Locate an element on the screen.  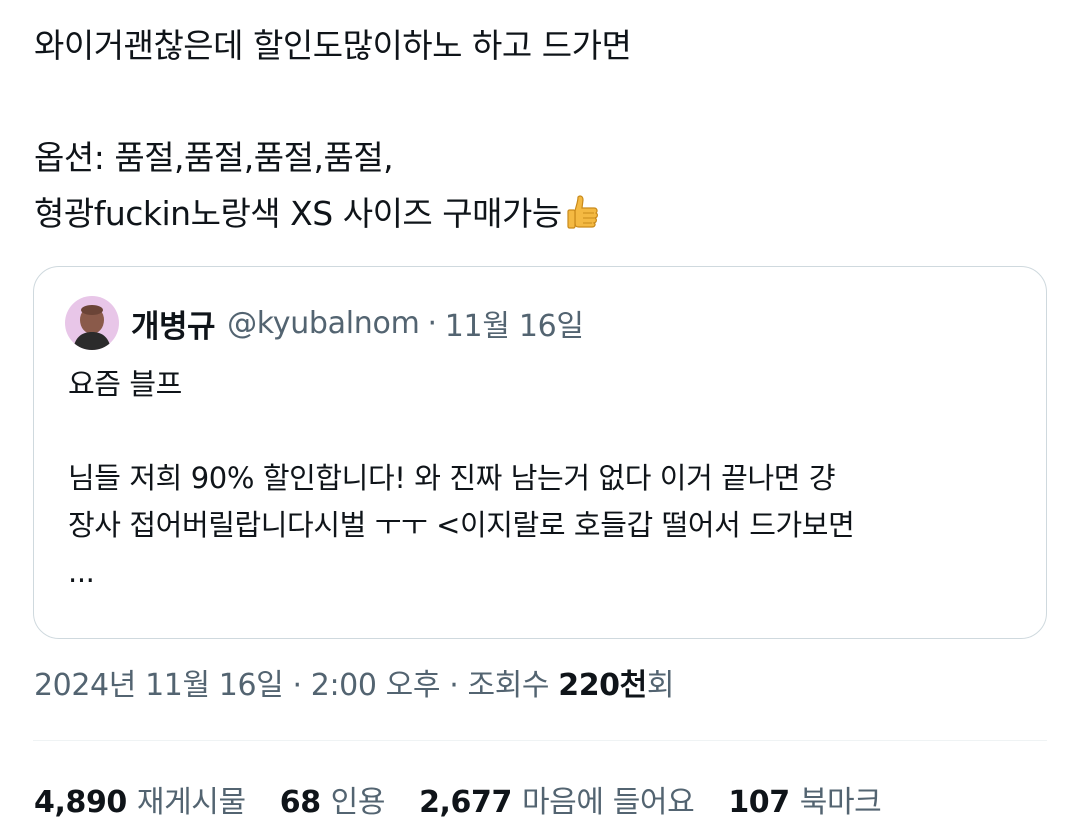
avatar is located at coordinates (92, 323).